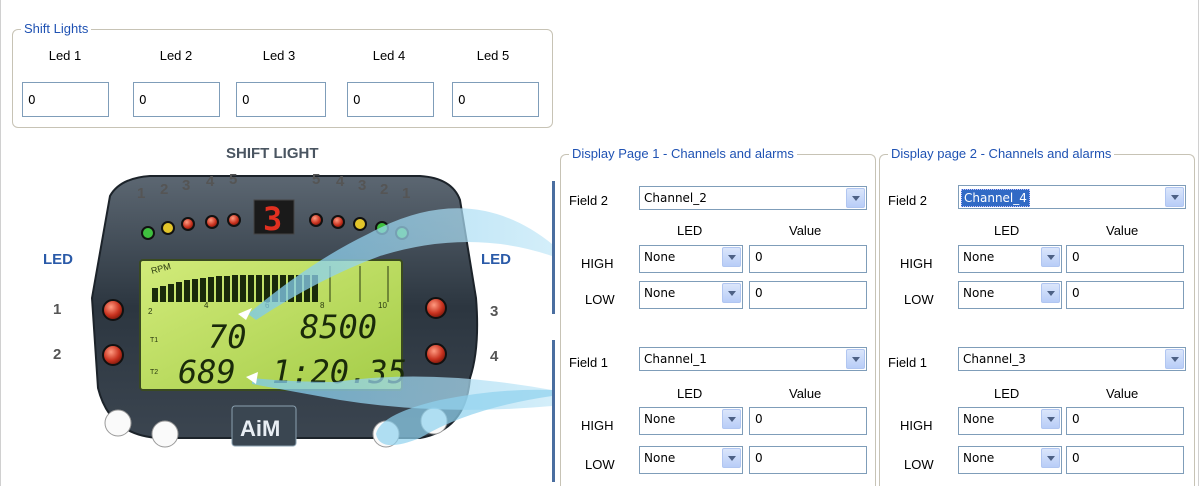  I want to click on p2-field2-high-value-input: 0, so click(1125, 259).